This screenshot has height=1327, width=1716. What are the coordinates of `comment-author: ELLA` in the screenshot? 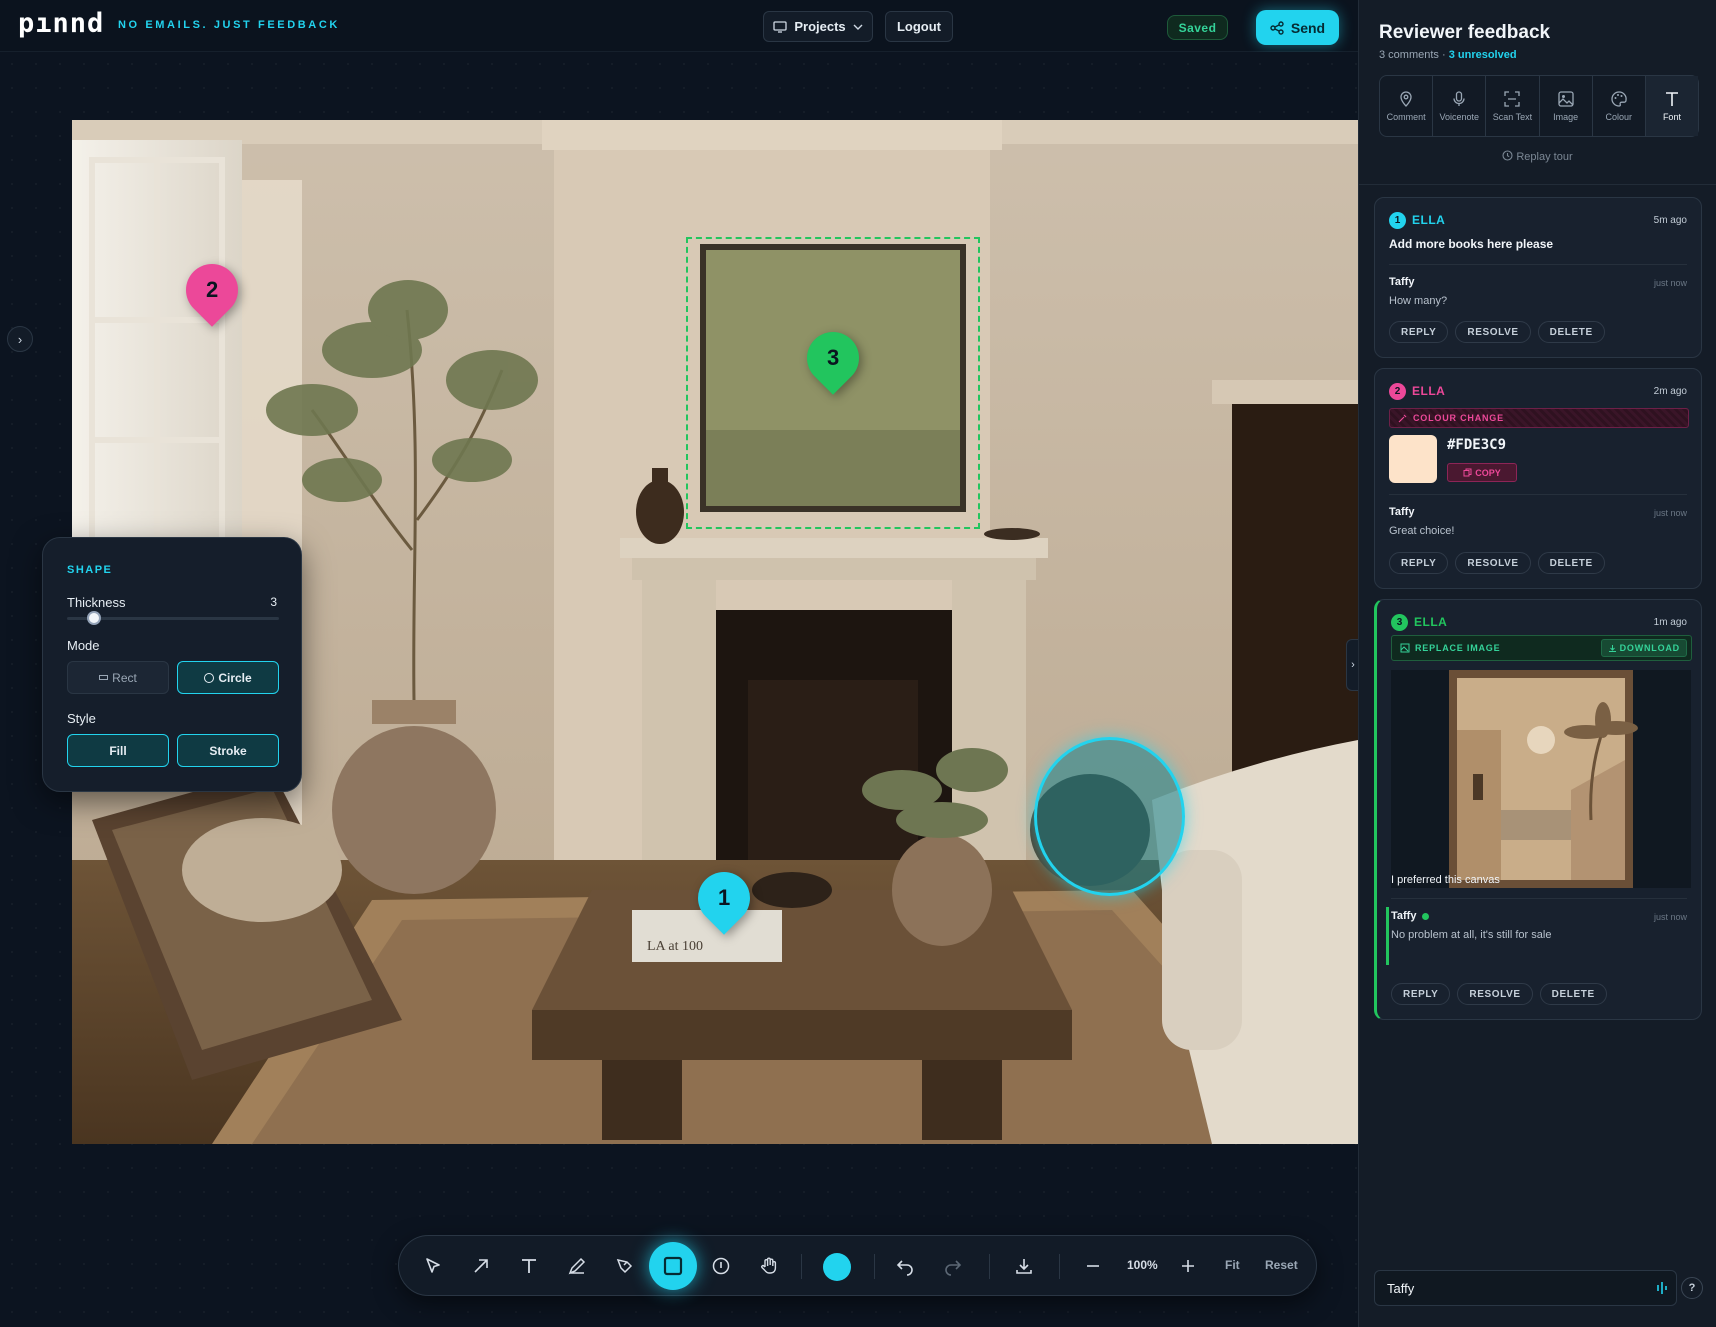 It's located at (1431, 622).